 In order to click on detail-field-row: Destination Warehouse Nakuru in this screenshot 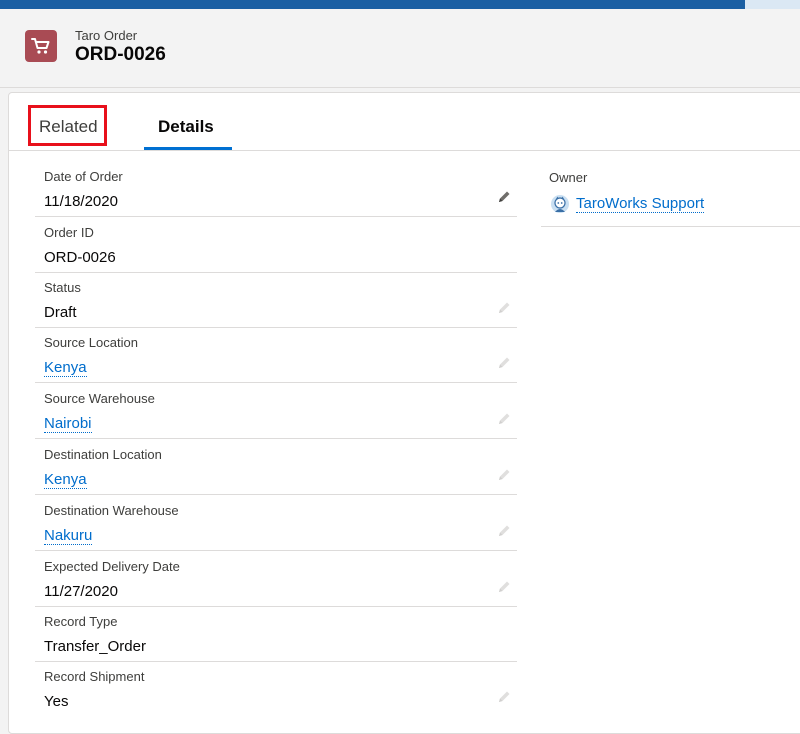, I will do `click(276, 523)`.